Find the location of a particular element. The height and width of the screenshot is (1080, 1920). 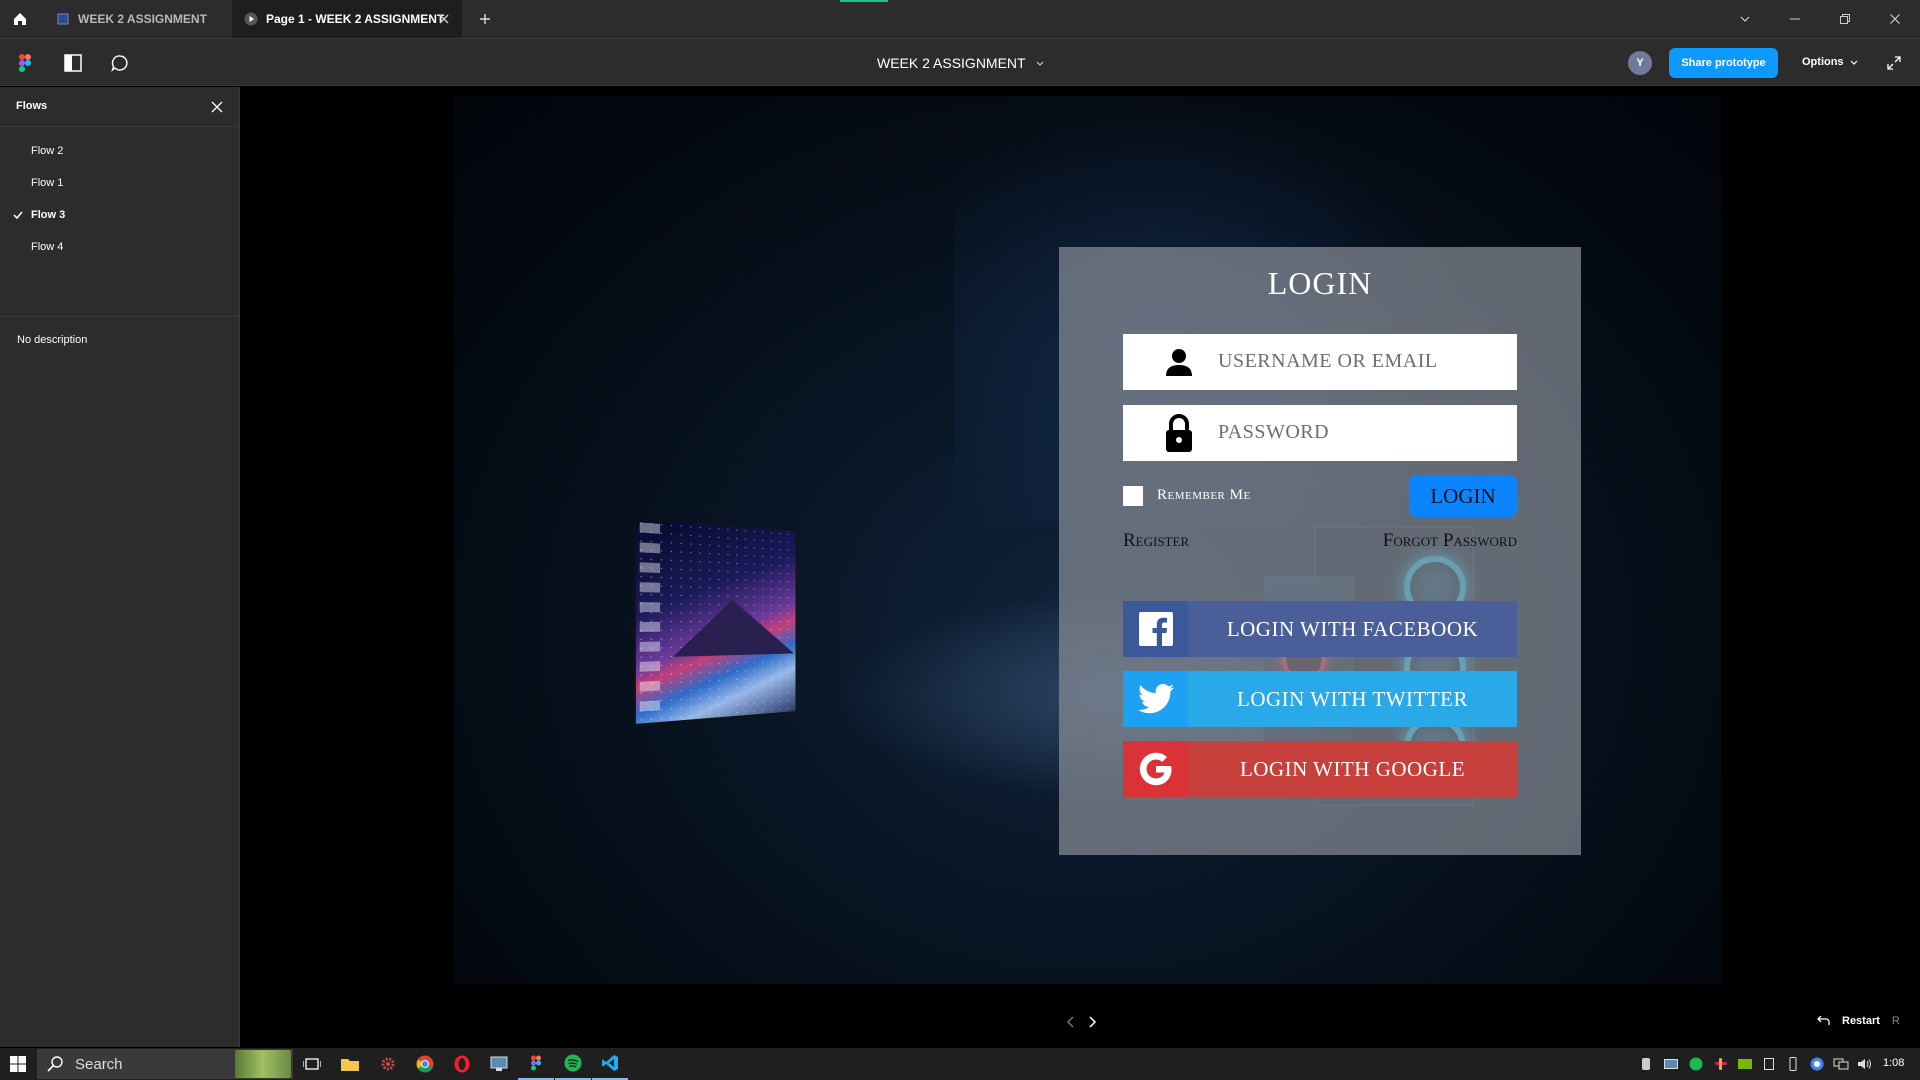

login-title: LOGIN is located at coordinates (1320, 283).